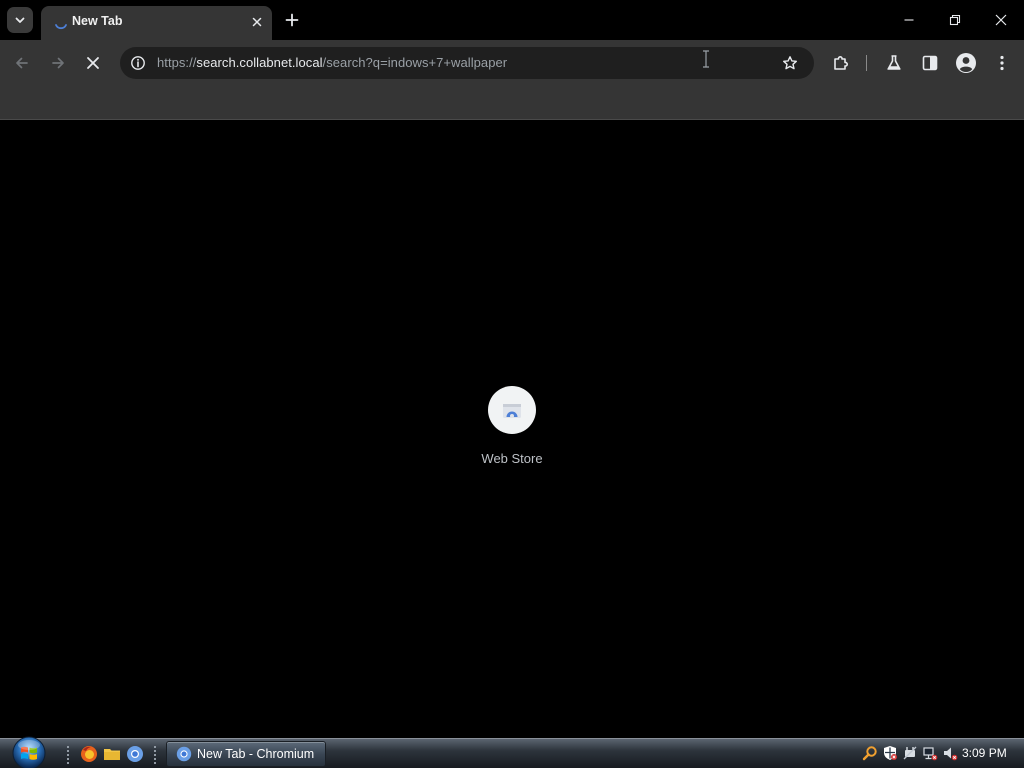 This screenshot has width=1024, height=768. I want to click on tray-security, so click(890, 753).